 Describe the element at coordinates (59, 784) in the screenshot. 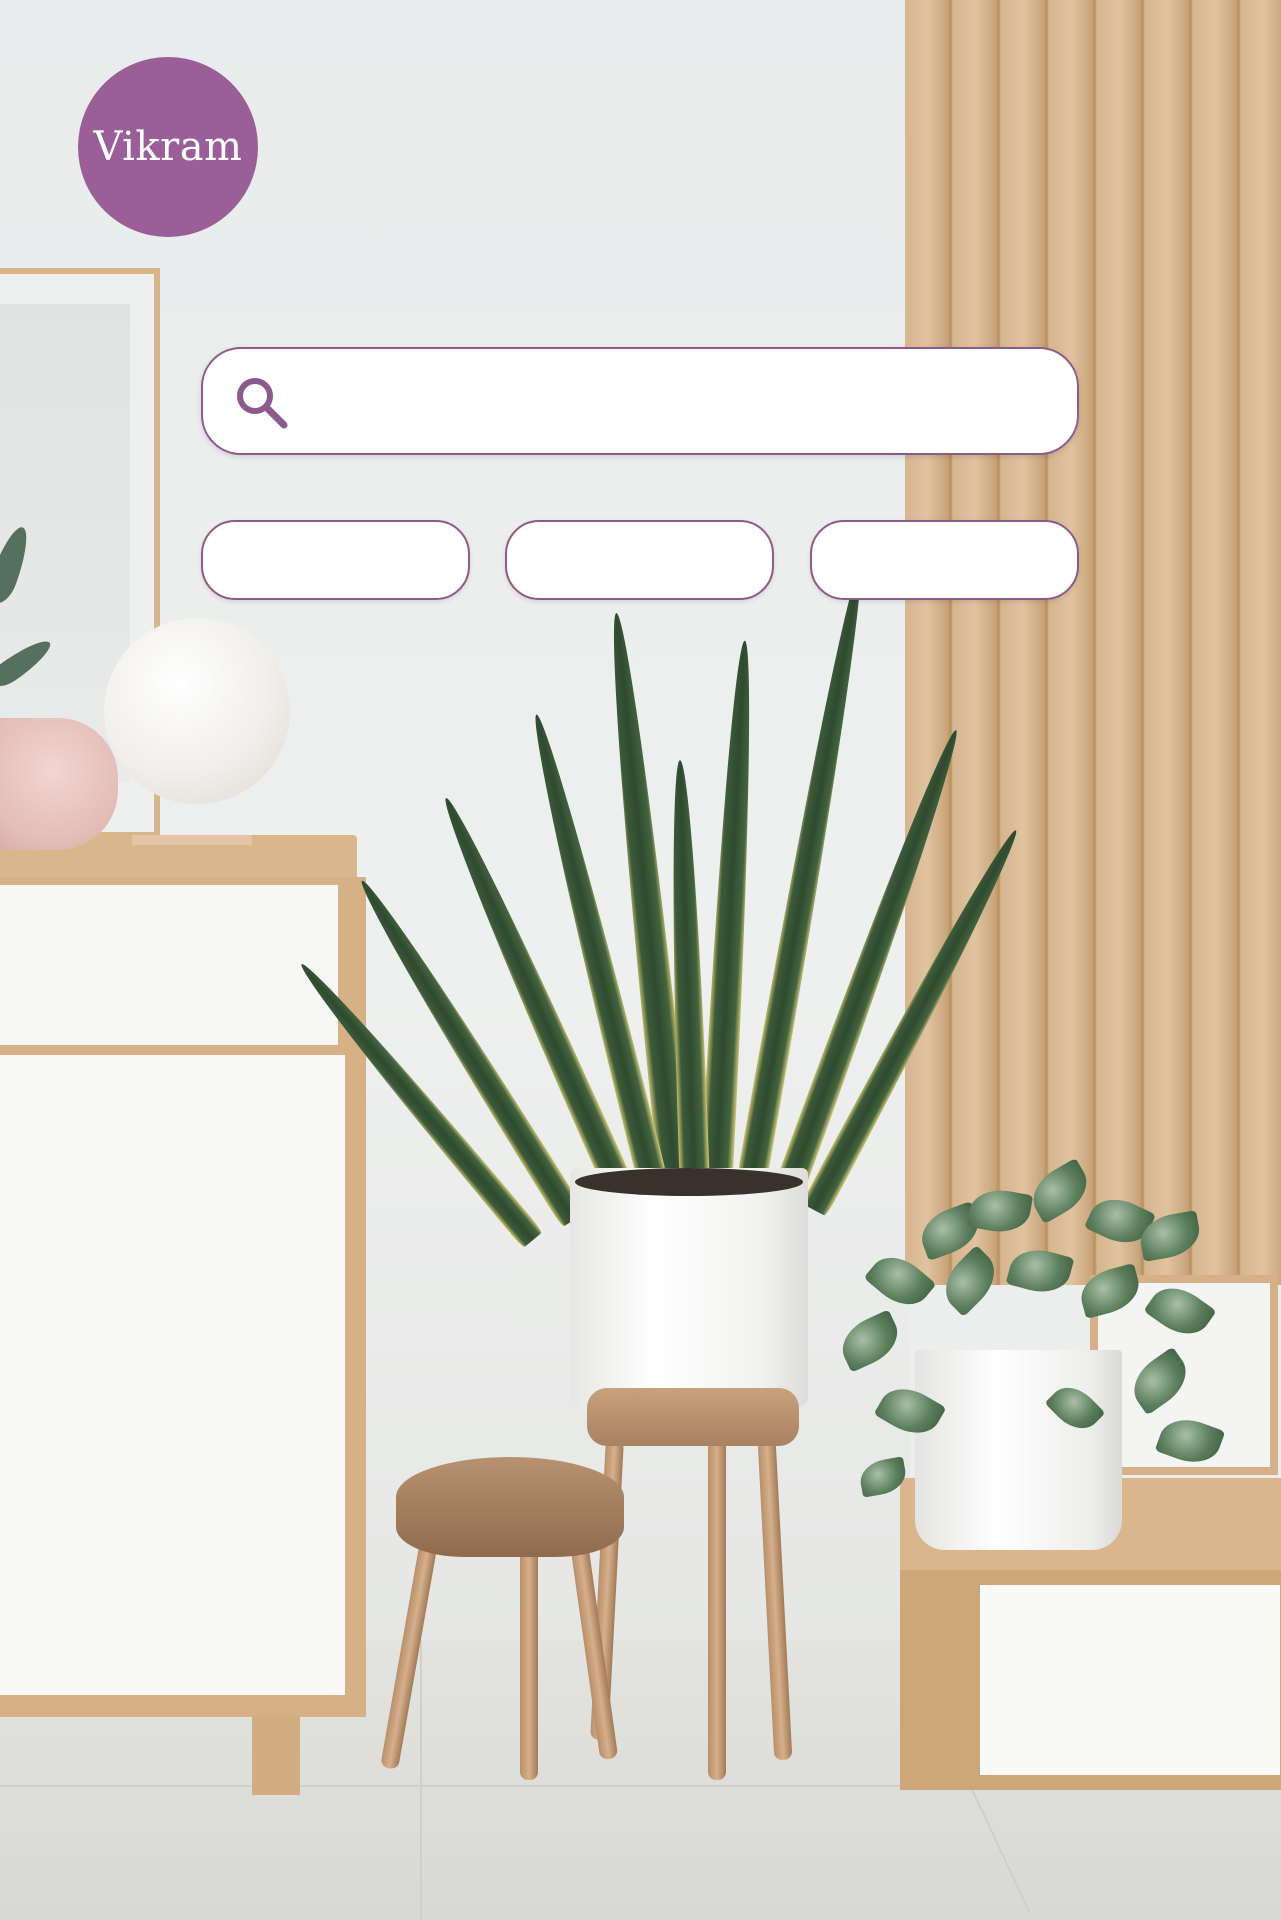

I see `pink-vase` at that location.